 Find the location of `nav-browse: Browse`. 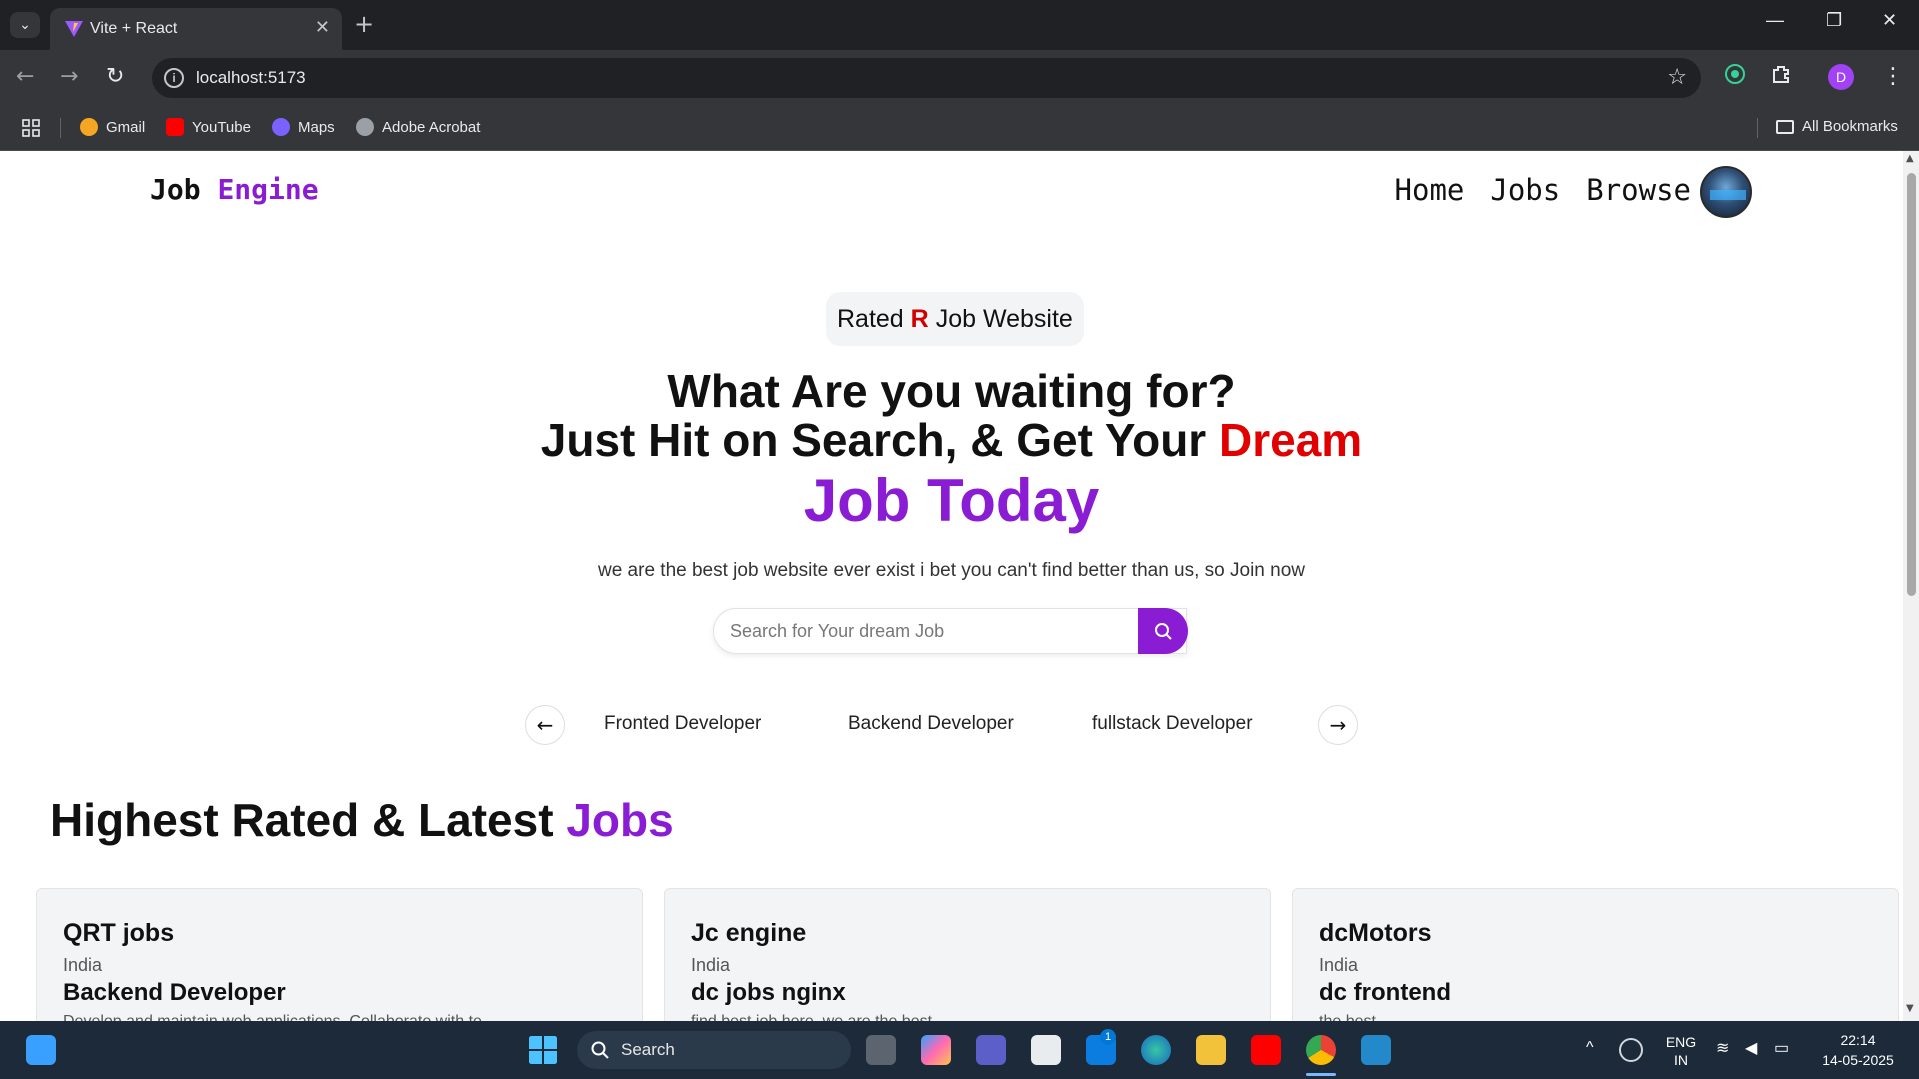

nav-browse: Browse is located at coordinates (1638, 190).